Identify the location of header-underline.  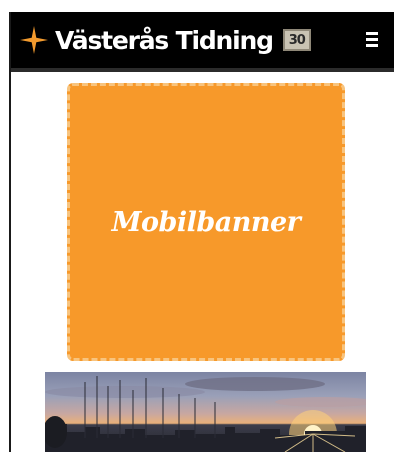
(202, 70).